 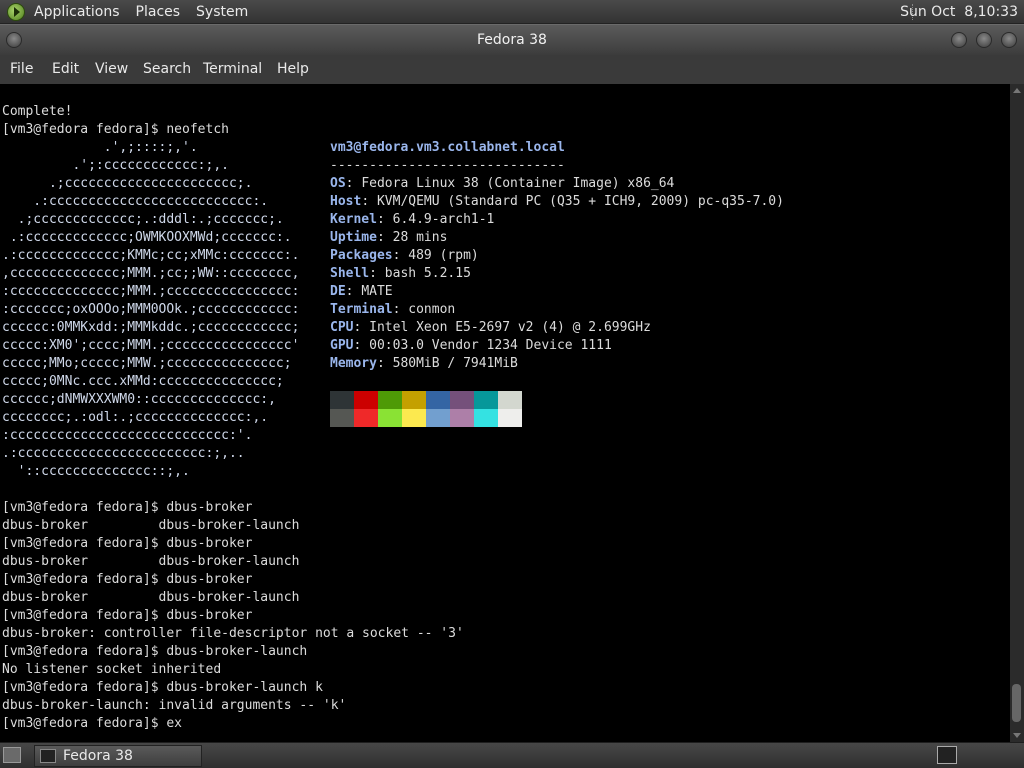 I want to click on terminal-line: [vm3@fedora fedora]$ ex, so click(x=92, y=723).